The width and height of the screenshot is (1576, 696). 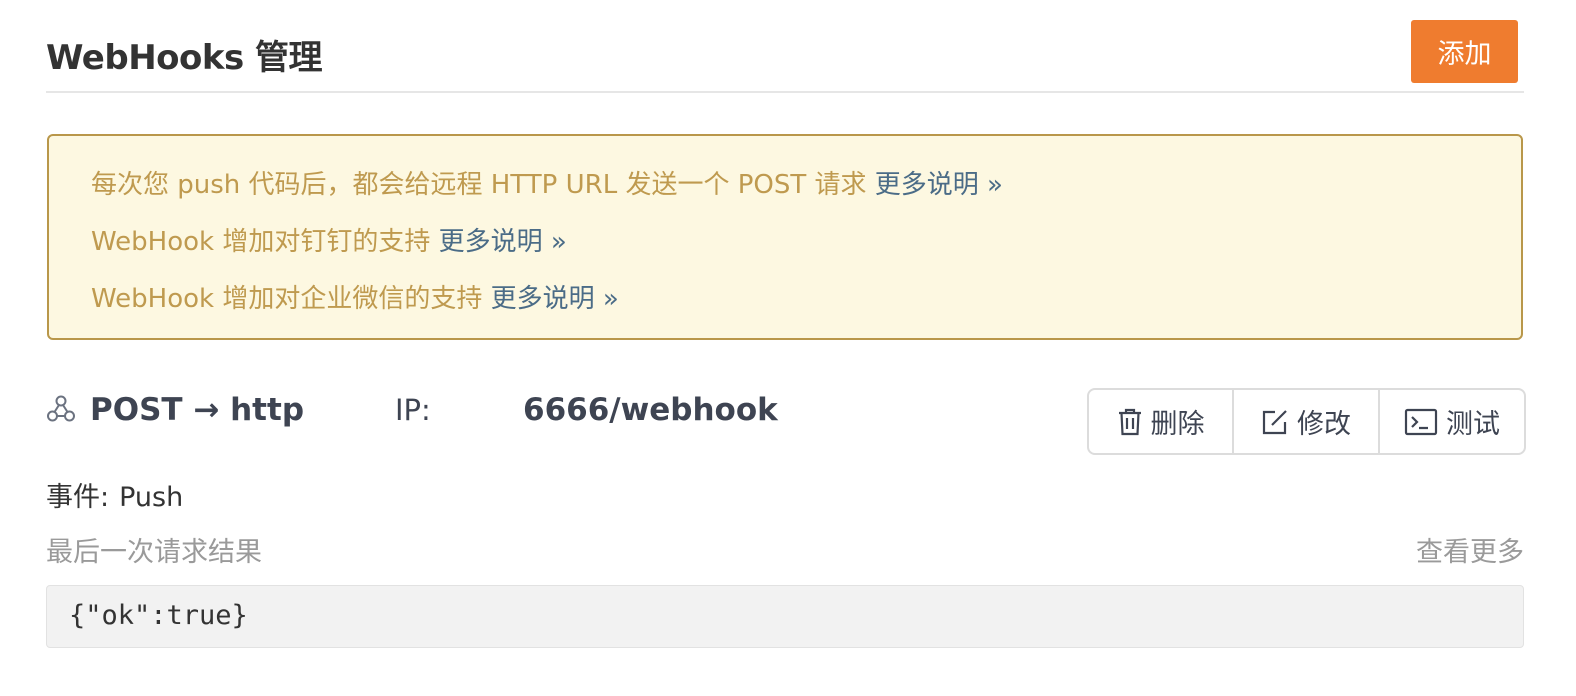 What do you see at coordinates (1473, 424) in the screenshot?
I see `test-label: 测试` at bounding box center [1473, 424].